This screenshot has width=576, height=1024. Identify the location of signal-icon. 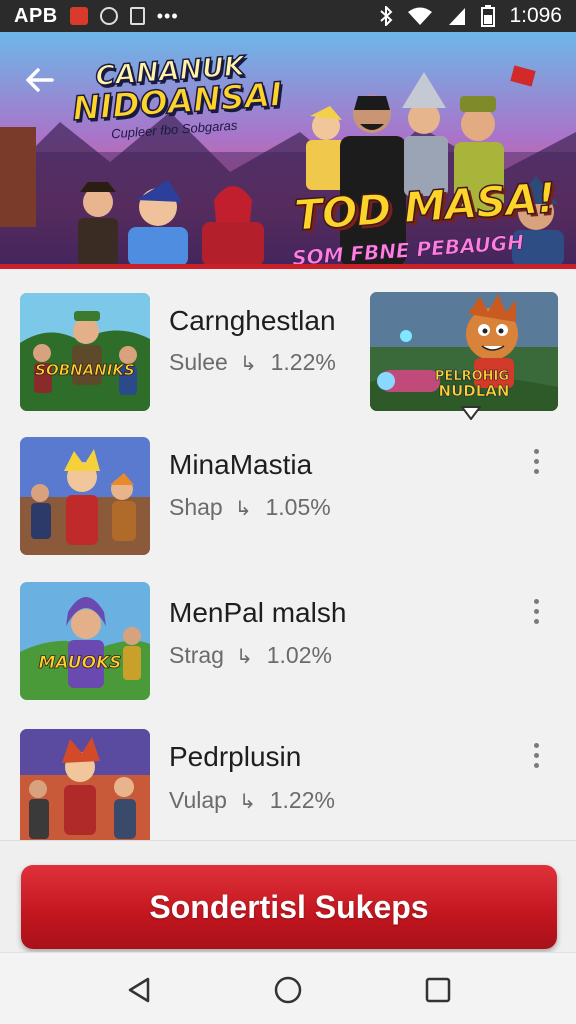
(457, 16).